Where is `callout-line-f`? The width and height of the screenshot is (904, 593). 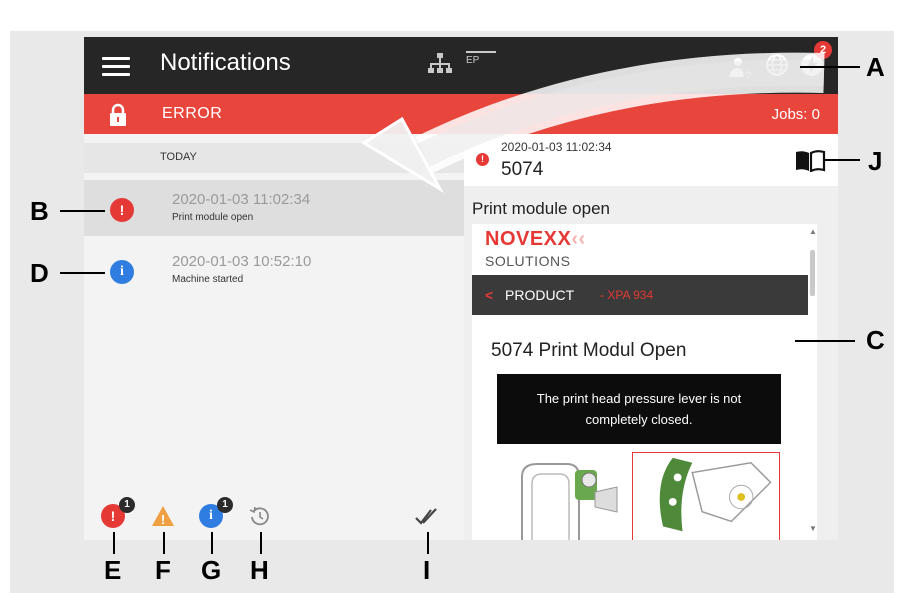
callout-line-f is located at coordinates (164, 543).